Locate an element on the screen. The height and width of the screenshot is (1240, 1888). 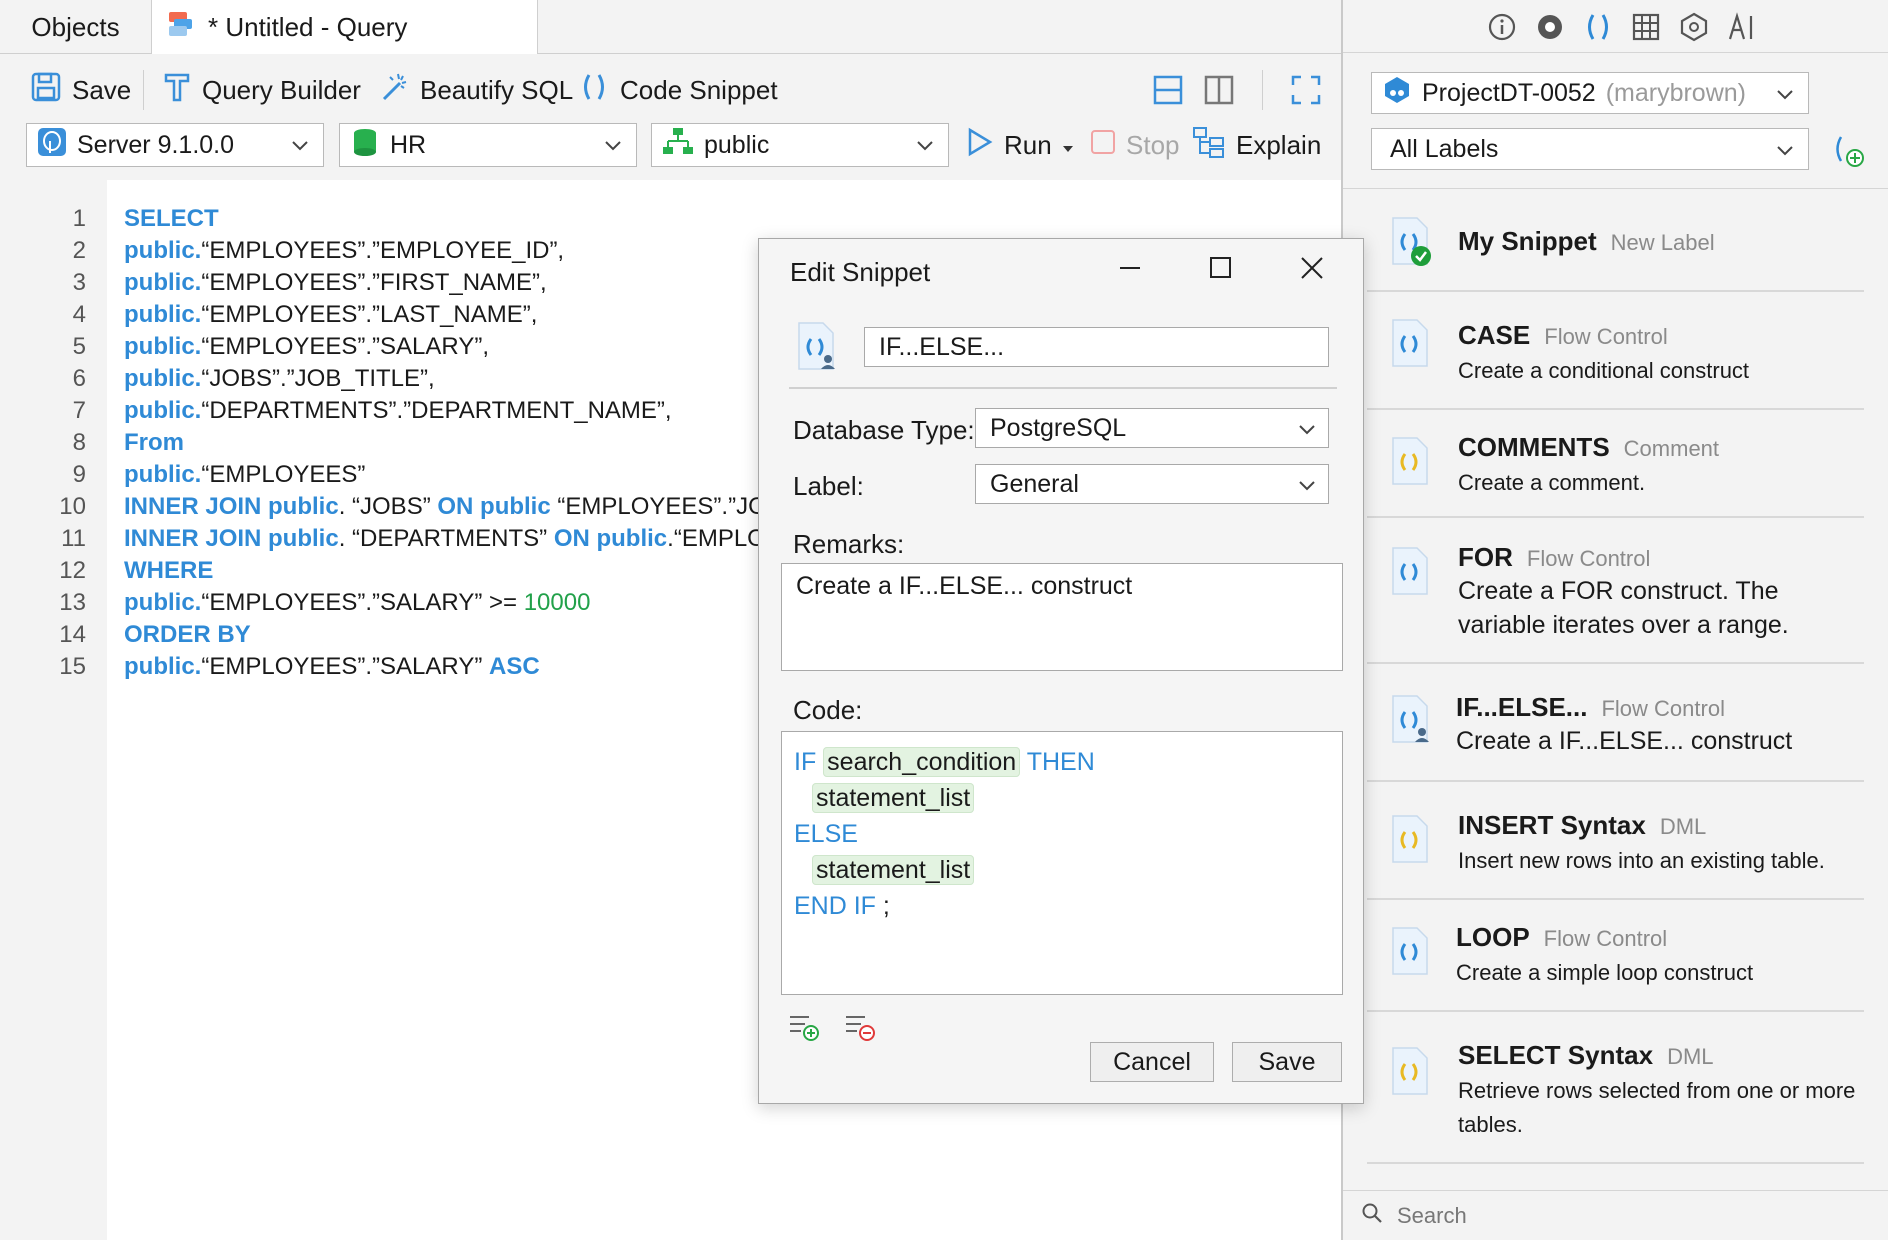
code-line: public.“EMPLOYEES”.”SALARY”, is located at coordinates (306, 347).